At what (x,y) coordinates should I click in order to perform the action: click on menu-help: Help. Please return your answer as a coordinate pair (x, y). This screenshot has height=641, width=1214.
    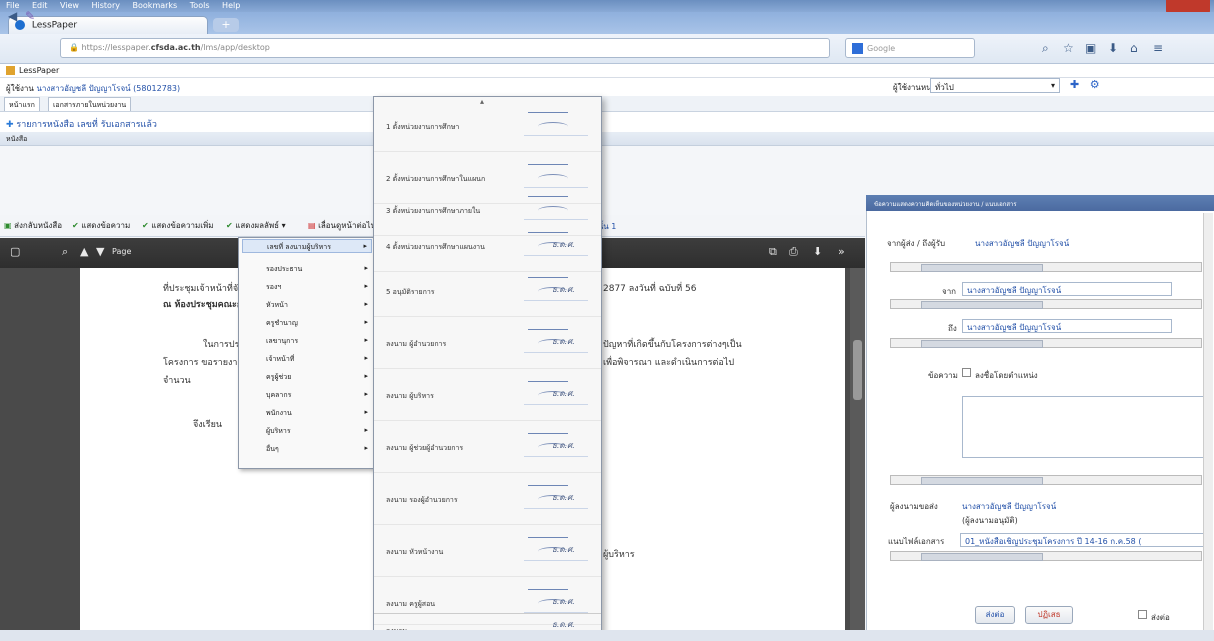
    Looking at the image, I should click on (231, 5).